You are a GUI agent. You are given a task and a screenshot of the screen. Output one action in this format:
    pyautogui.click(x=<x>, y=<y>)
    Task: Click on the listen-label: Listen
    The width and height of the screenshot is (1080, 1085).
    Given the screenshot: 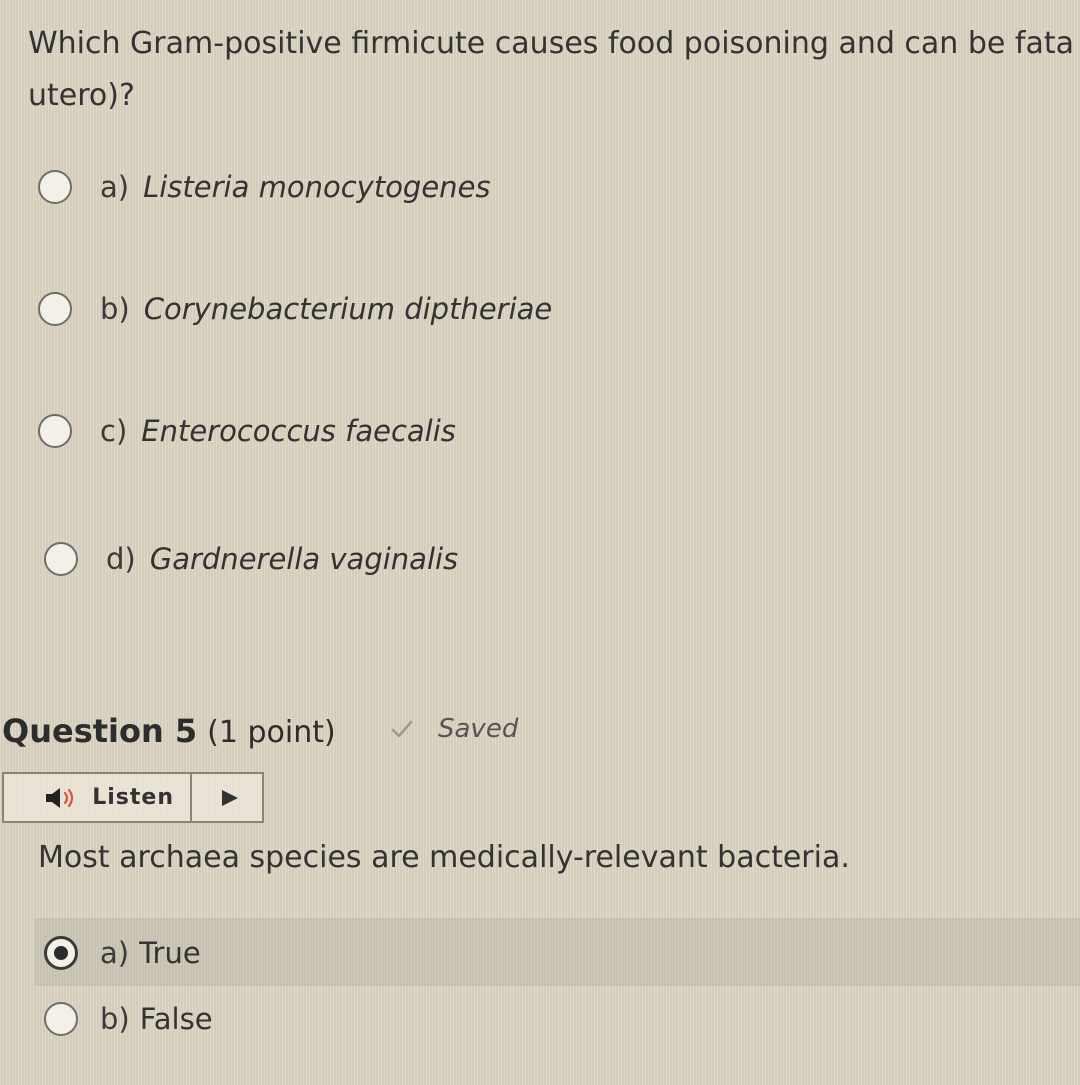 What is the action you would take?
    pyautogui.click(x=133, y=797)
    